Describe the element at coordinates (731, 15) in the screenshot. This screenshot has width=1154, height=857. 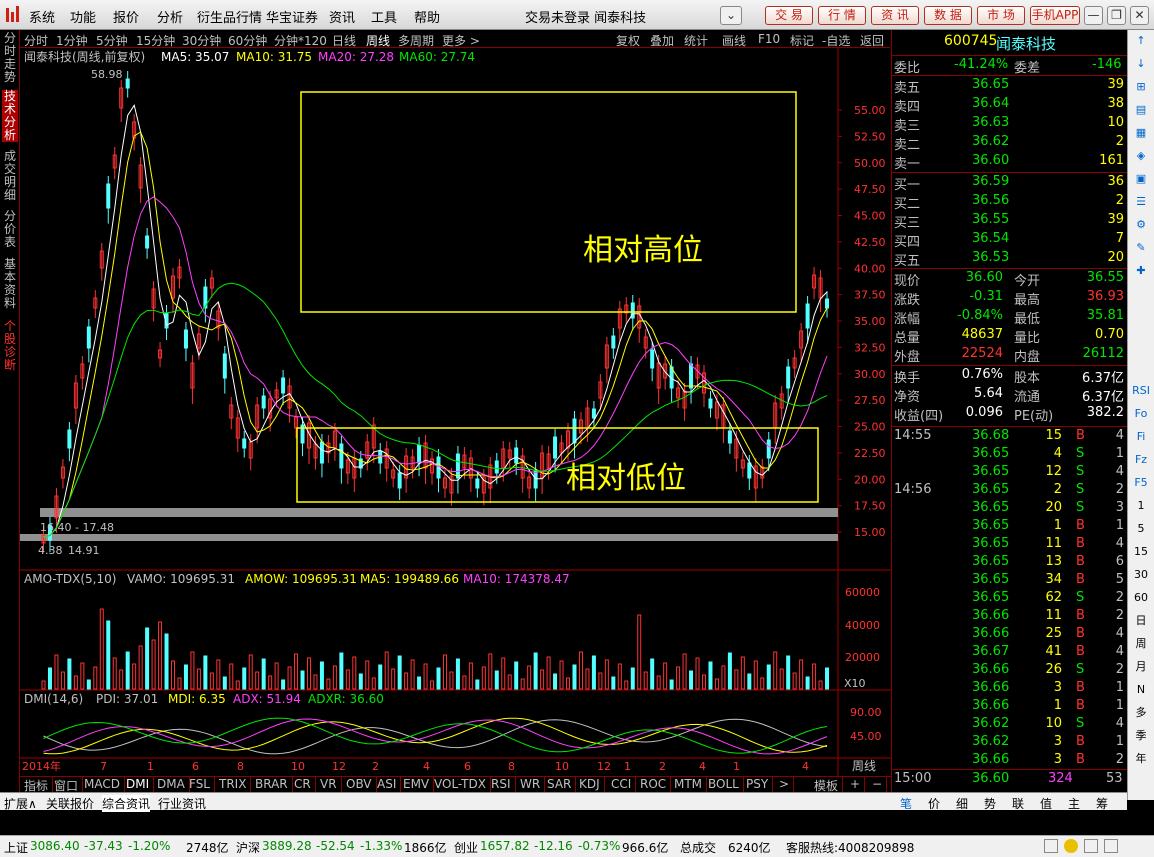
I see `dropdown-button: ⌄` at that location.